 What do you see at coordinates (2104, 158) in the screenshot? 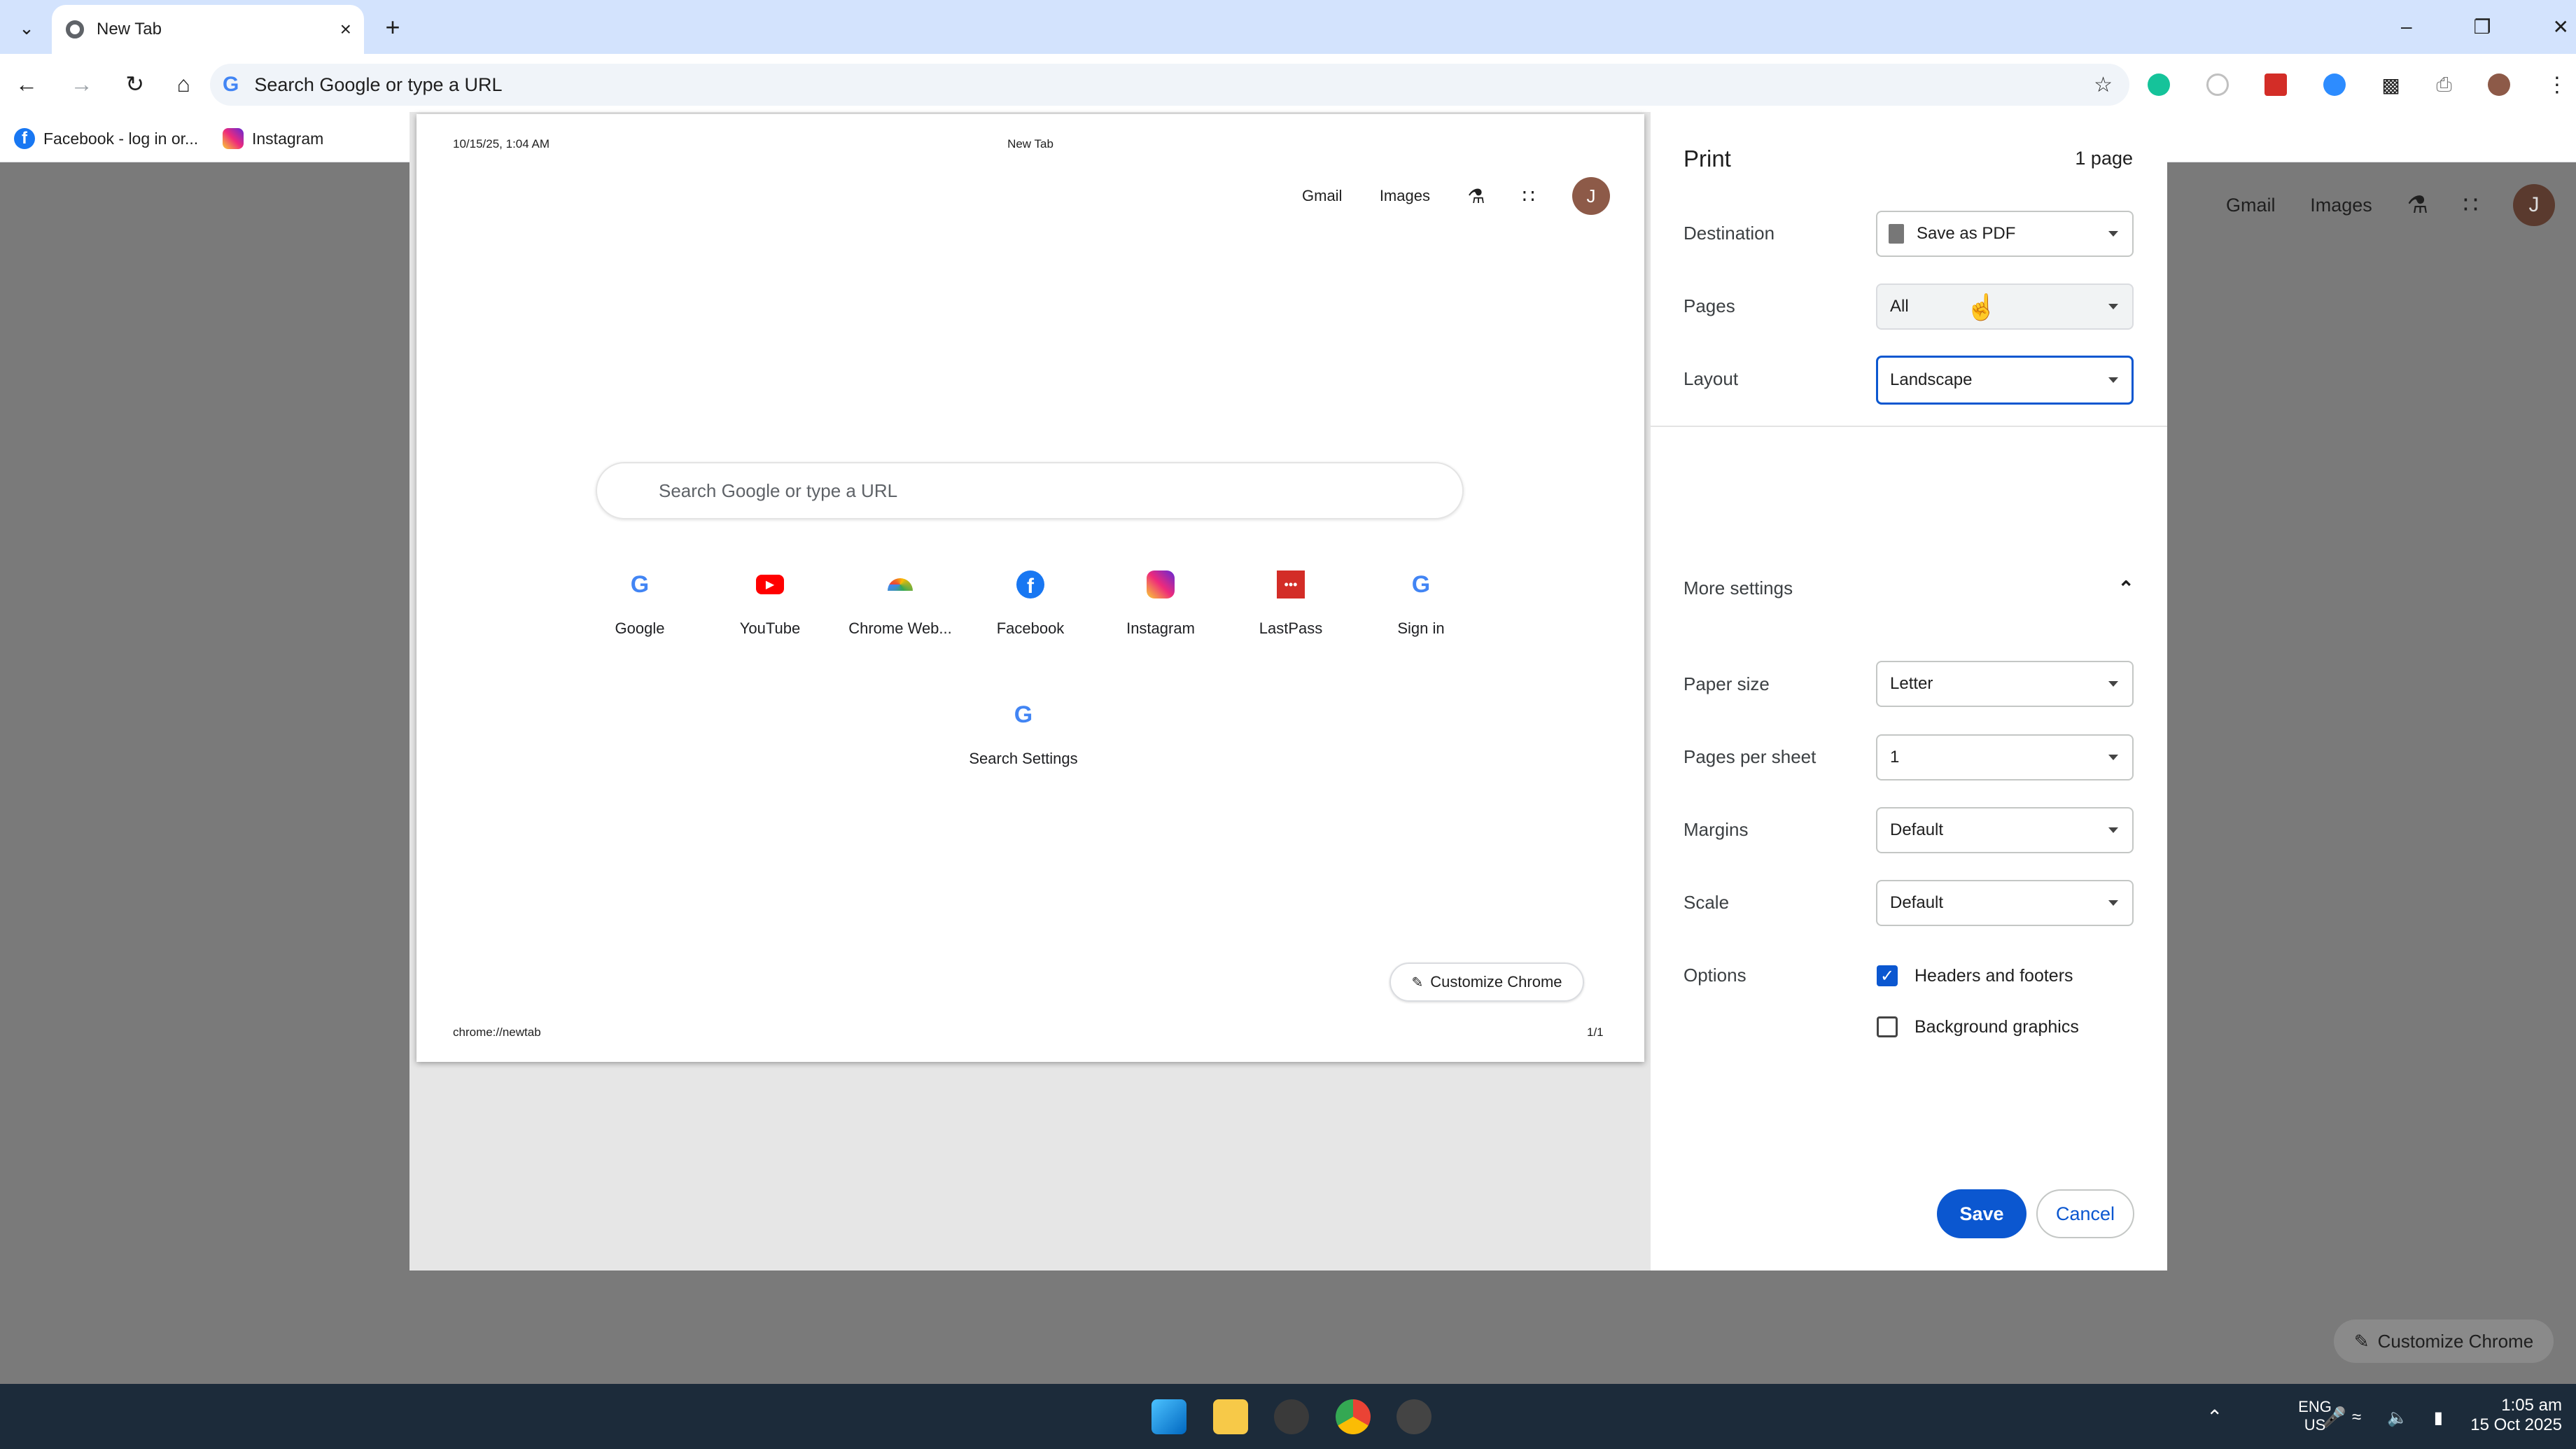
I see `page-count: 1 page` at bounding box center [2104, 158].